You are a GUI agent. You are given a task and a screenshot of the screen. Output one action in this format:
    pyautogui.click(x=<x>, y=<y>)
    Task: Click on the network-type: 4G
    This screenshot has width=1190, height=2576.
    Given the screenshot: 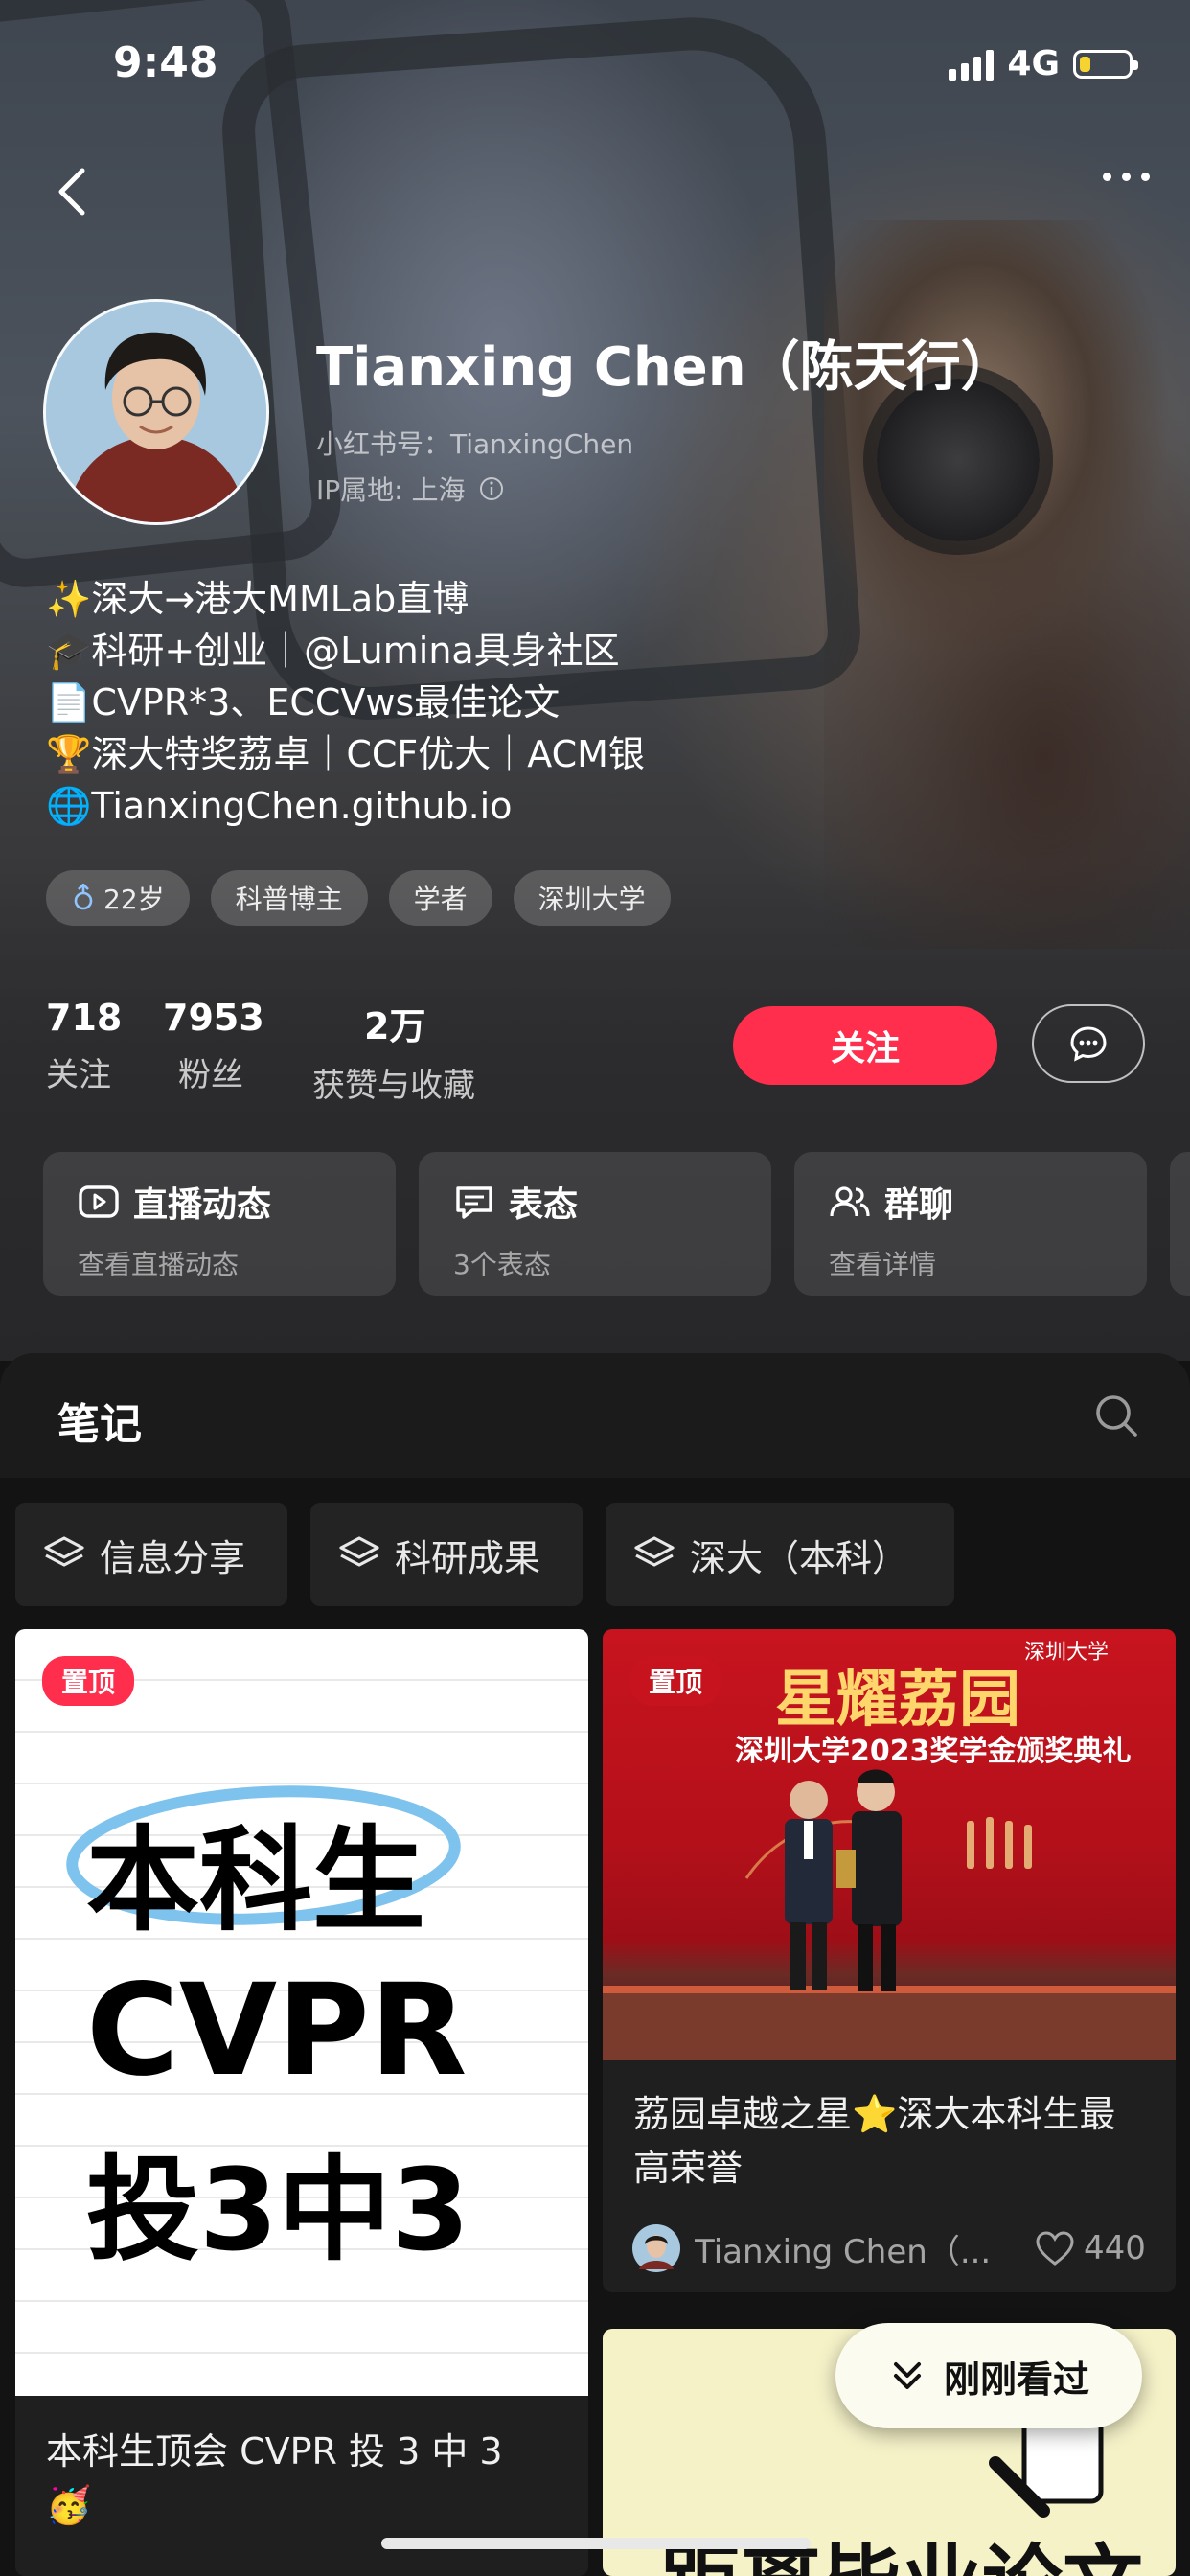 What is the action you would take?
    pyautogui.click(x=1034, y=63)
    